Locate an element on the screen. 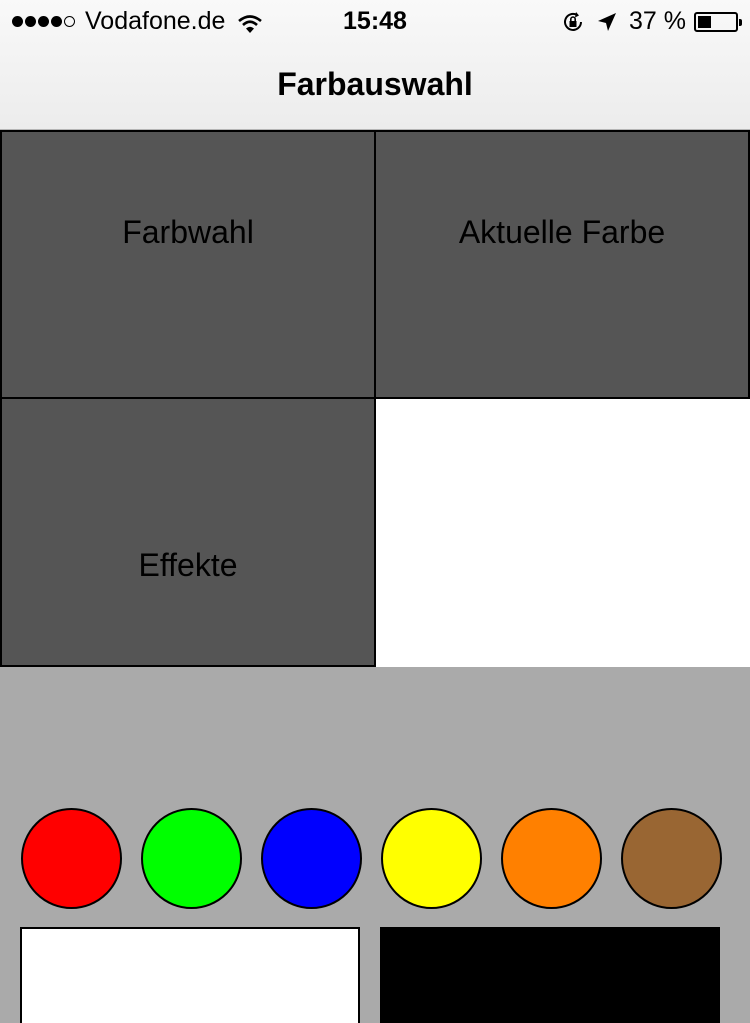  farbwahl-tile: Farbwahl is located at coordinates (188, 264).